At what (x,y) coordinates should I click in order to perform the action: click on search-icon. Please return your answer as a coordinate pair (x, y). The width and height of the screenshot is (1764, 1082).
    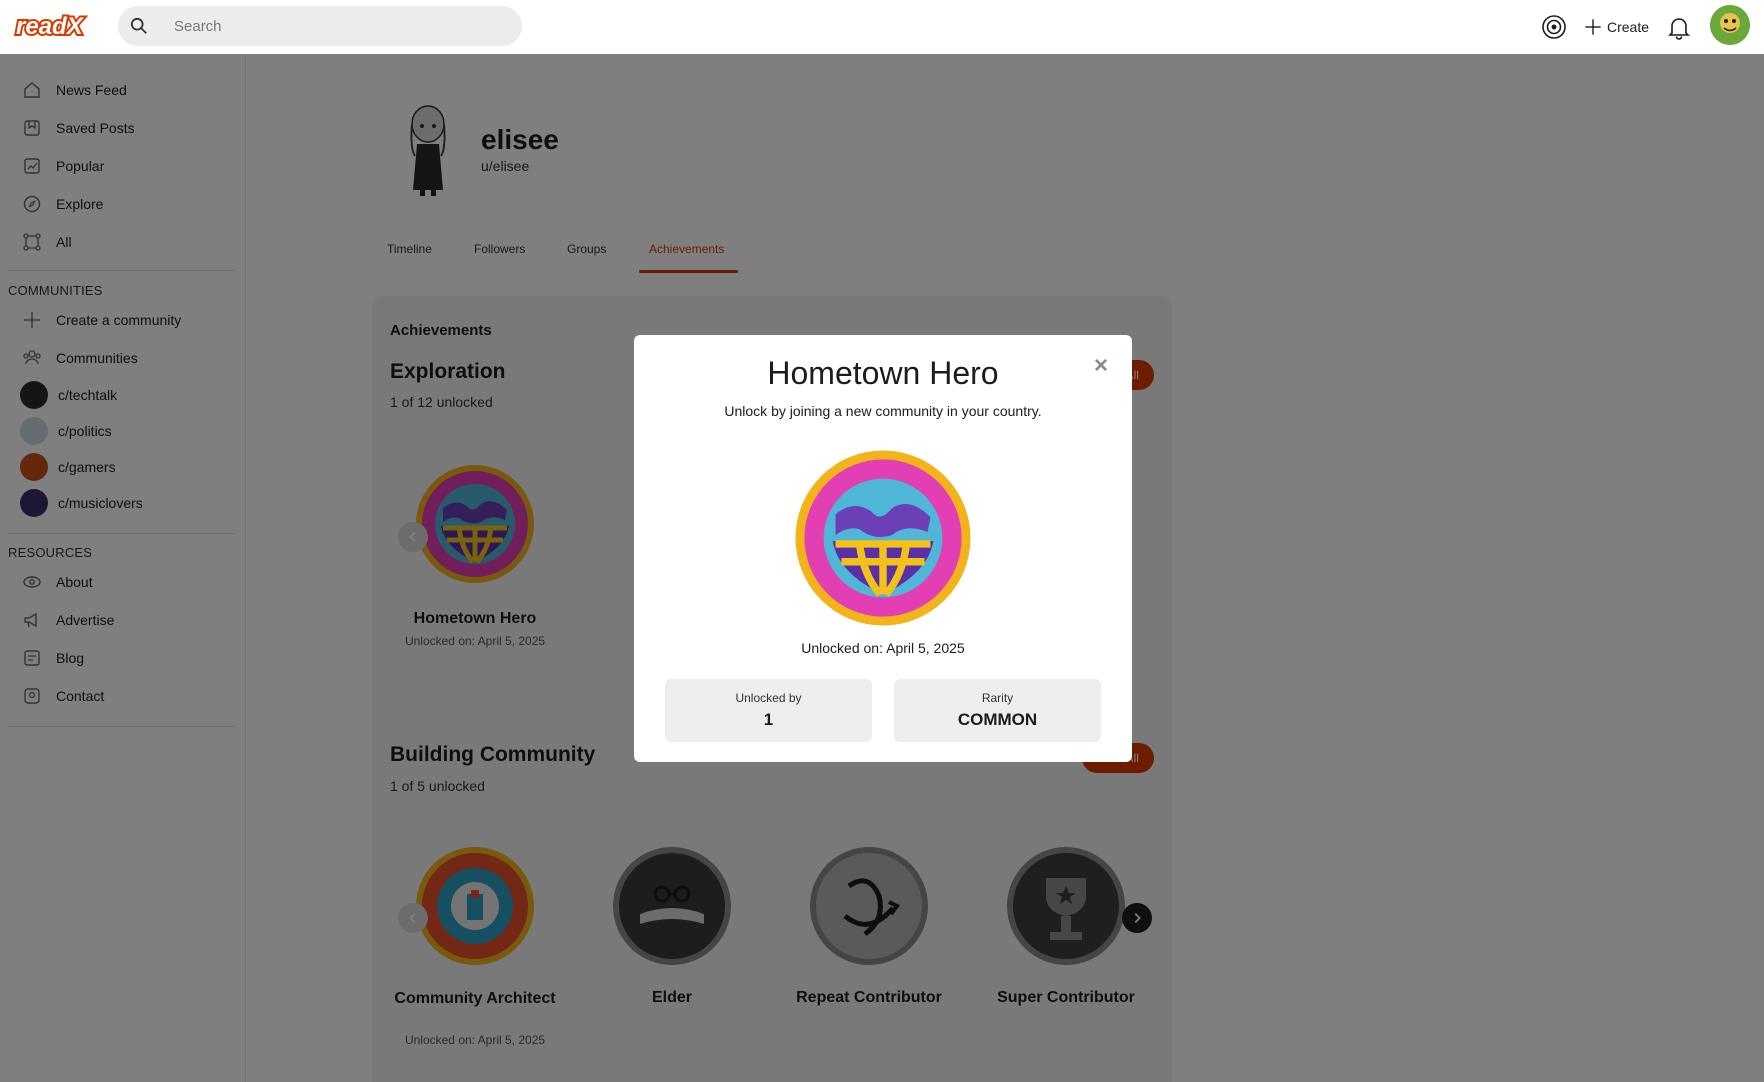
    Looking at the image, I should click on (138, 25).